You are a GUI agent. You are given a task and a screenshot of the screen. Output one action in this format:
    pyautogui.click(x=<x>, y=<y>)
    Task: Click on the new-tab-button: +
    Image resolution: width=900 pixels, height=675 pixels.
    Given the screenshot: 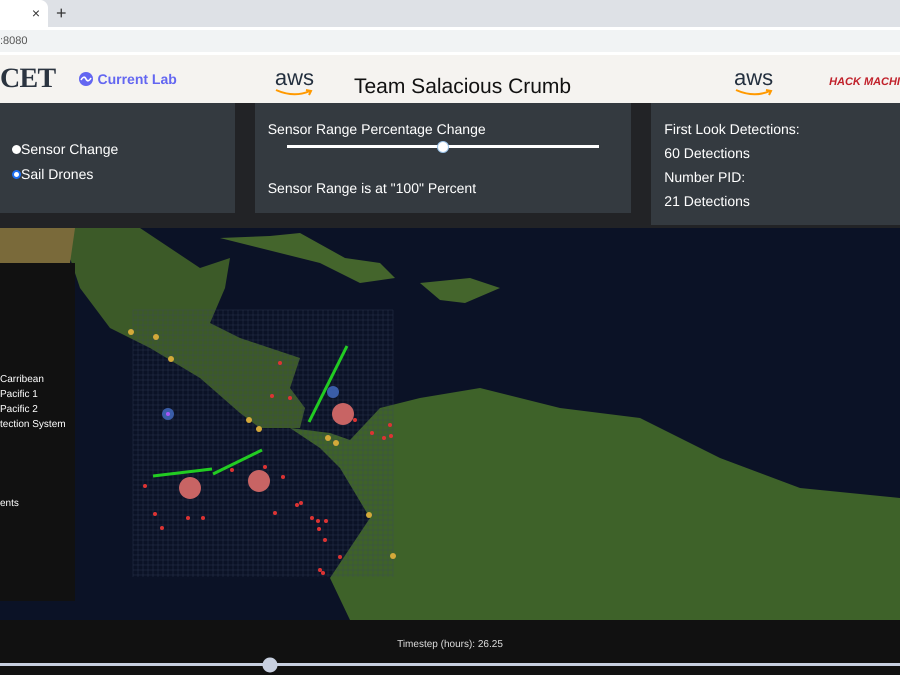 What is the action you would take?
    pyautogui.click(x=61, y=13)
    